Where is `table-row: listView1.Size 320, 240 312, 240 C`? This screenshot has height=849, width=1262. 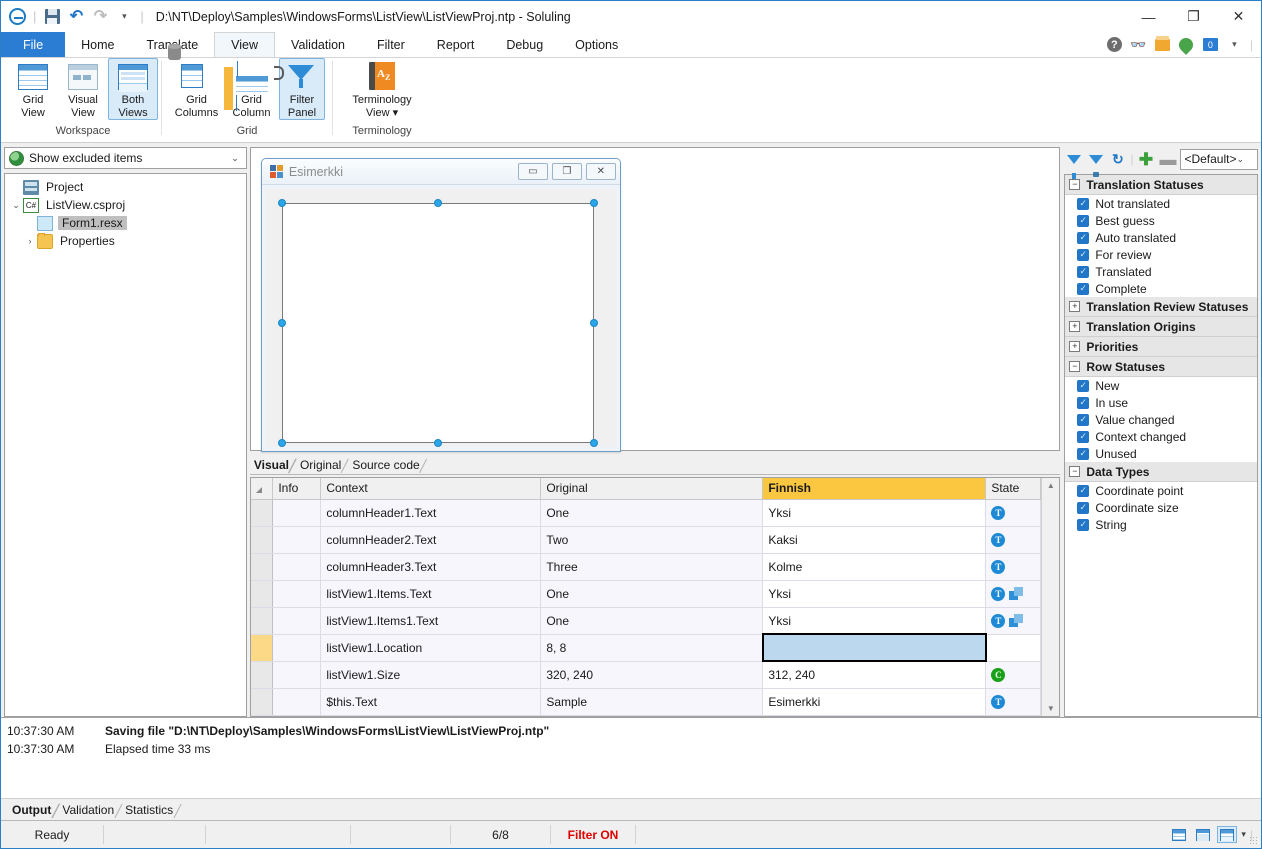
table-row: listView1.Size 320, 240 312, 240 C is located at coordinates (646, 675).